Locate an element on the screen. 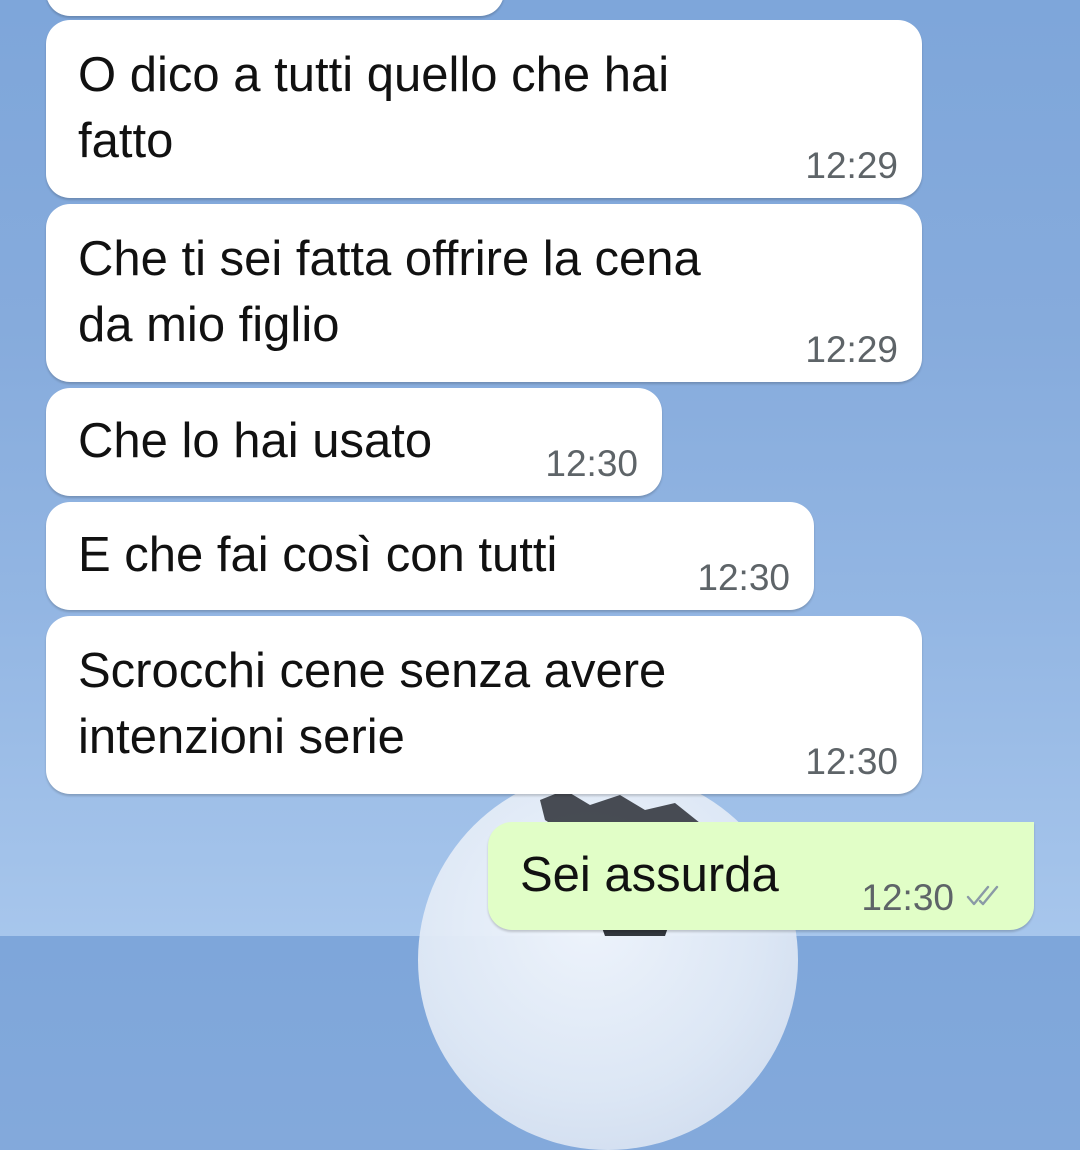 The image size is (1080, 1150). message-bubble: Che lo hai usato 12:30 is located at coordinates (354, 442).